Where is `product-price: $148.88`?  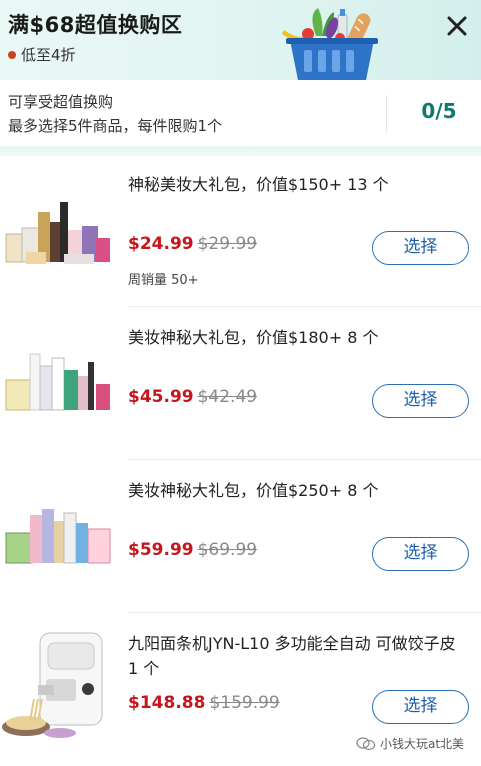 product-price: $148.88 is located at coordinates (167, 703).